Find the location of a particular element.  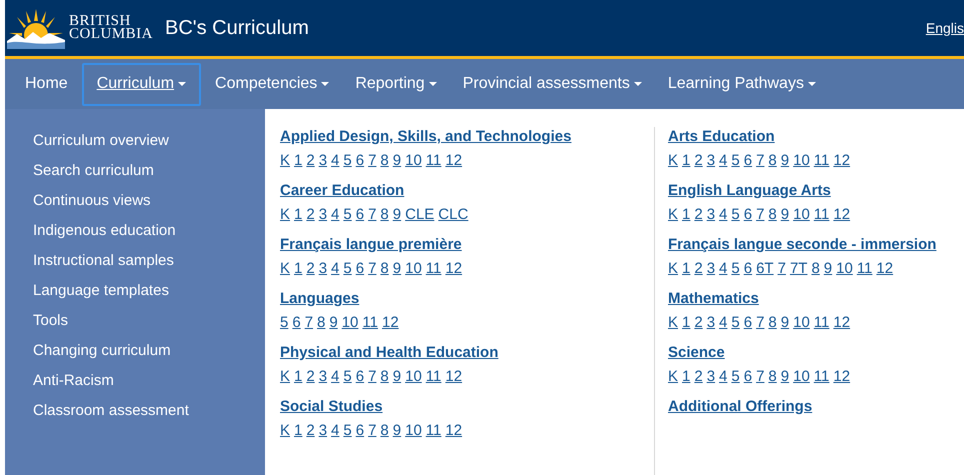

dropdown-menu-link: Anti-Racism is located at coordinates (73, 381).